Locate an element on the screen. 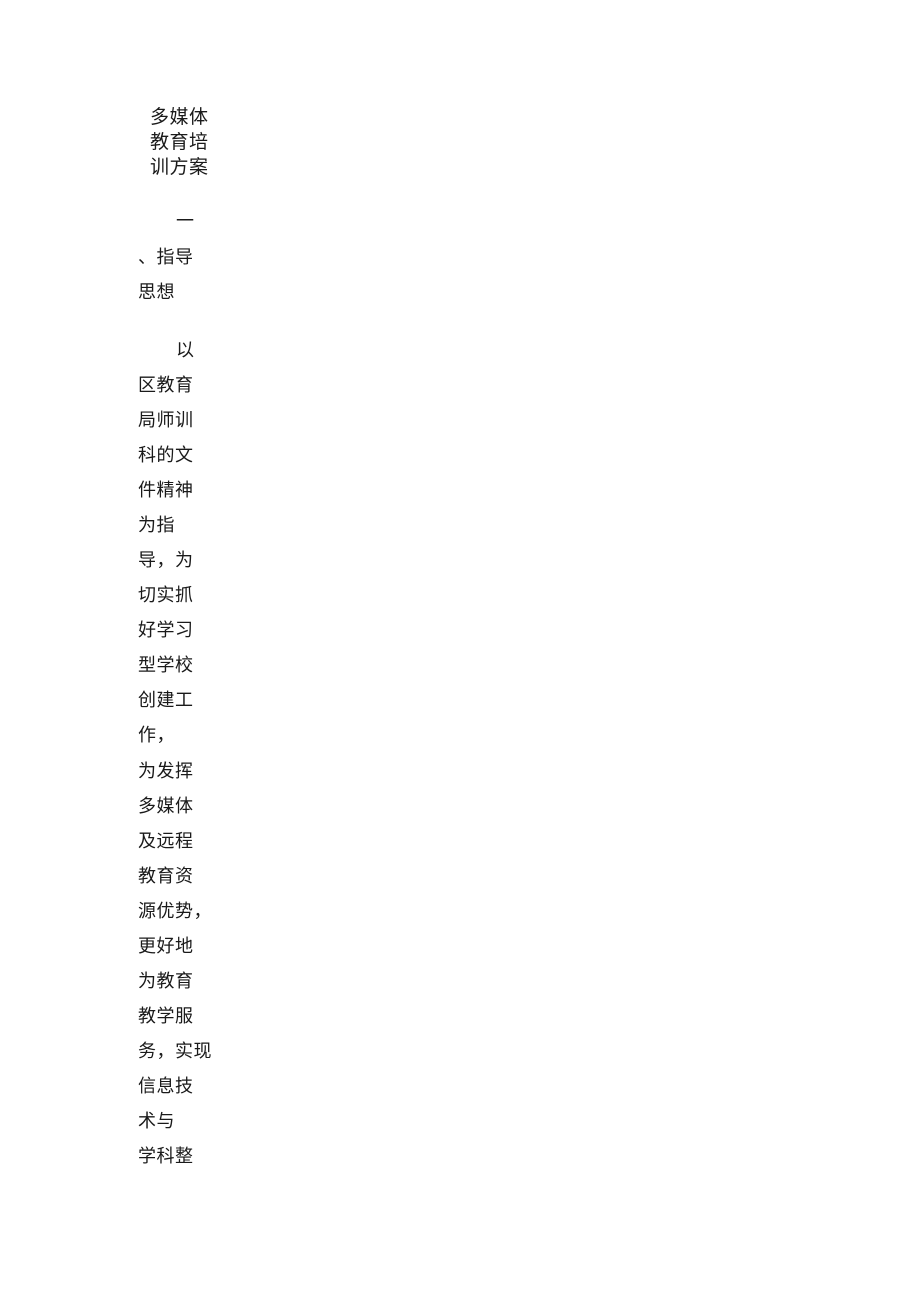 The width and height of the screenshot is (920, 1303). title-line: 训方案 is located at coordinates (179, 167).